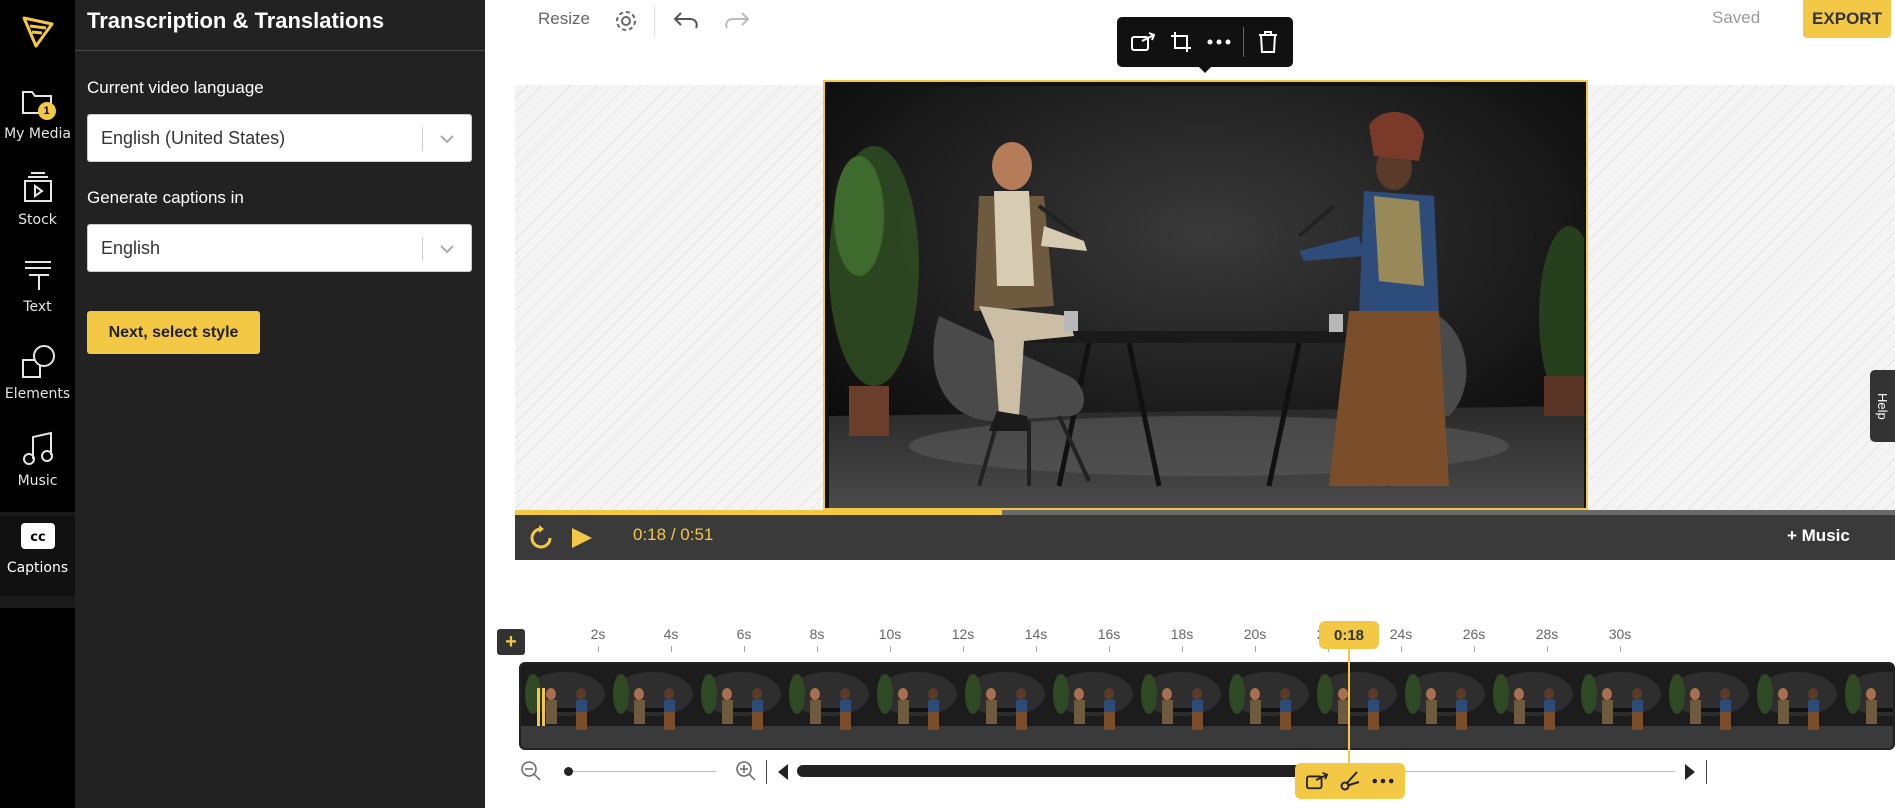 Image resolution: width=1895 pixels, height=808 pixels. I want to click on timeline-tick-label: 6s, so click(744, 634).